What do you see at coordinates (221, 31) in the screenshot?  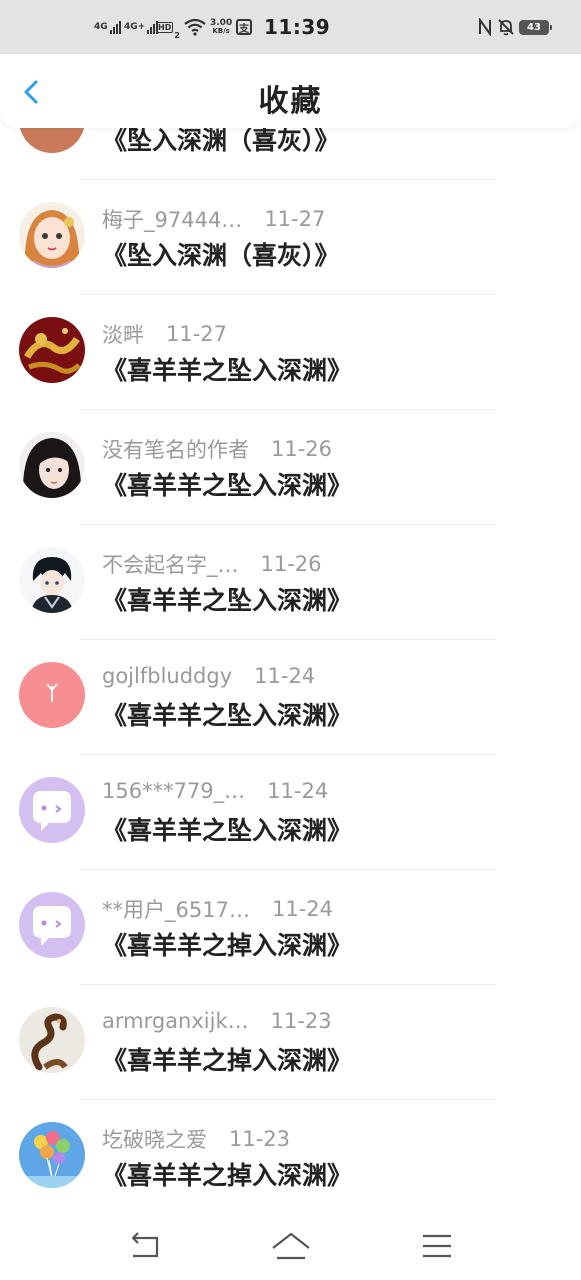 I see `speed-unit: KB/s` at bounding box center [221, 31].